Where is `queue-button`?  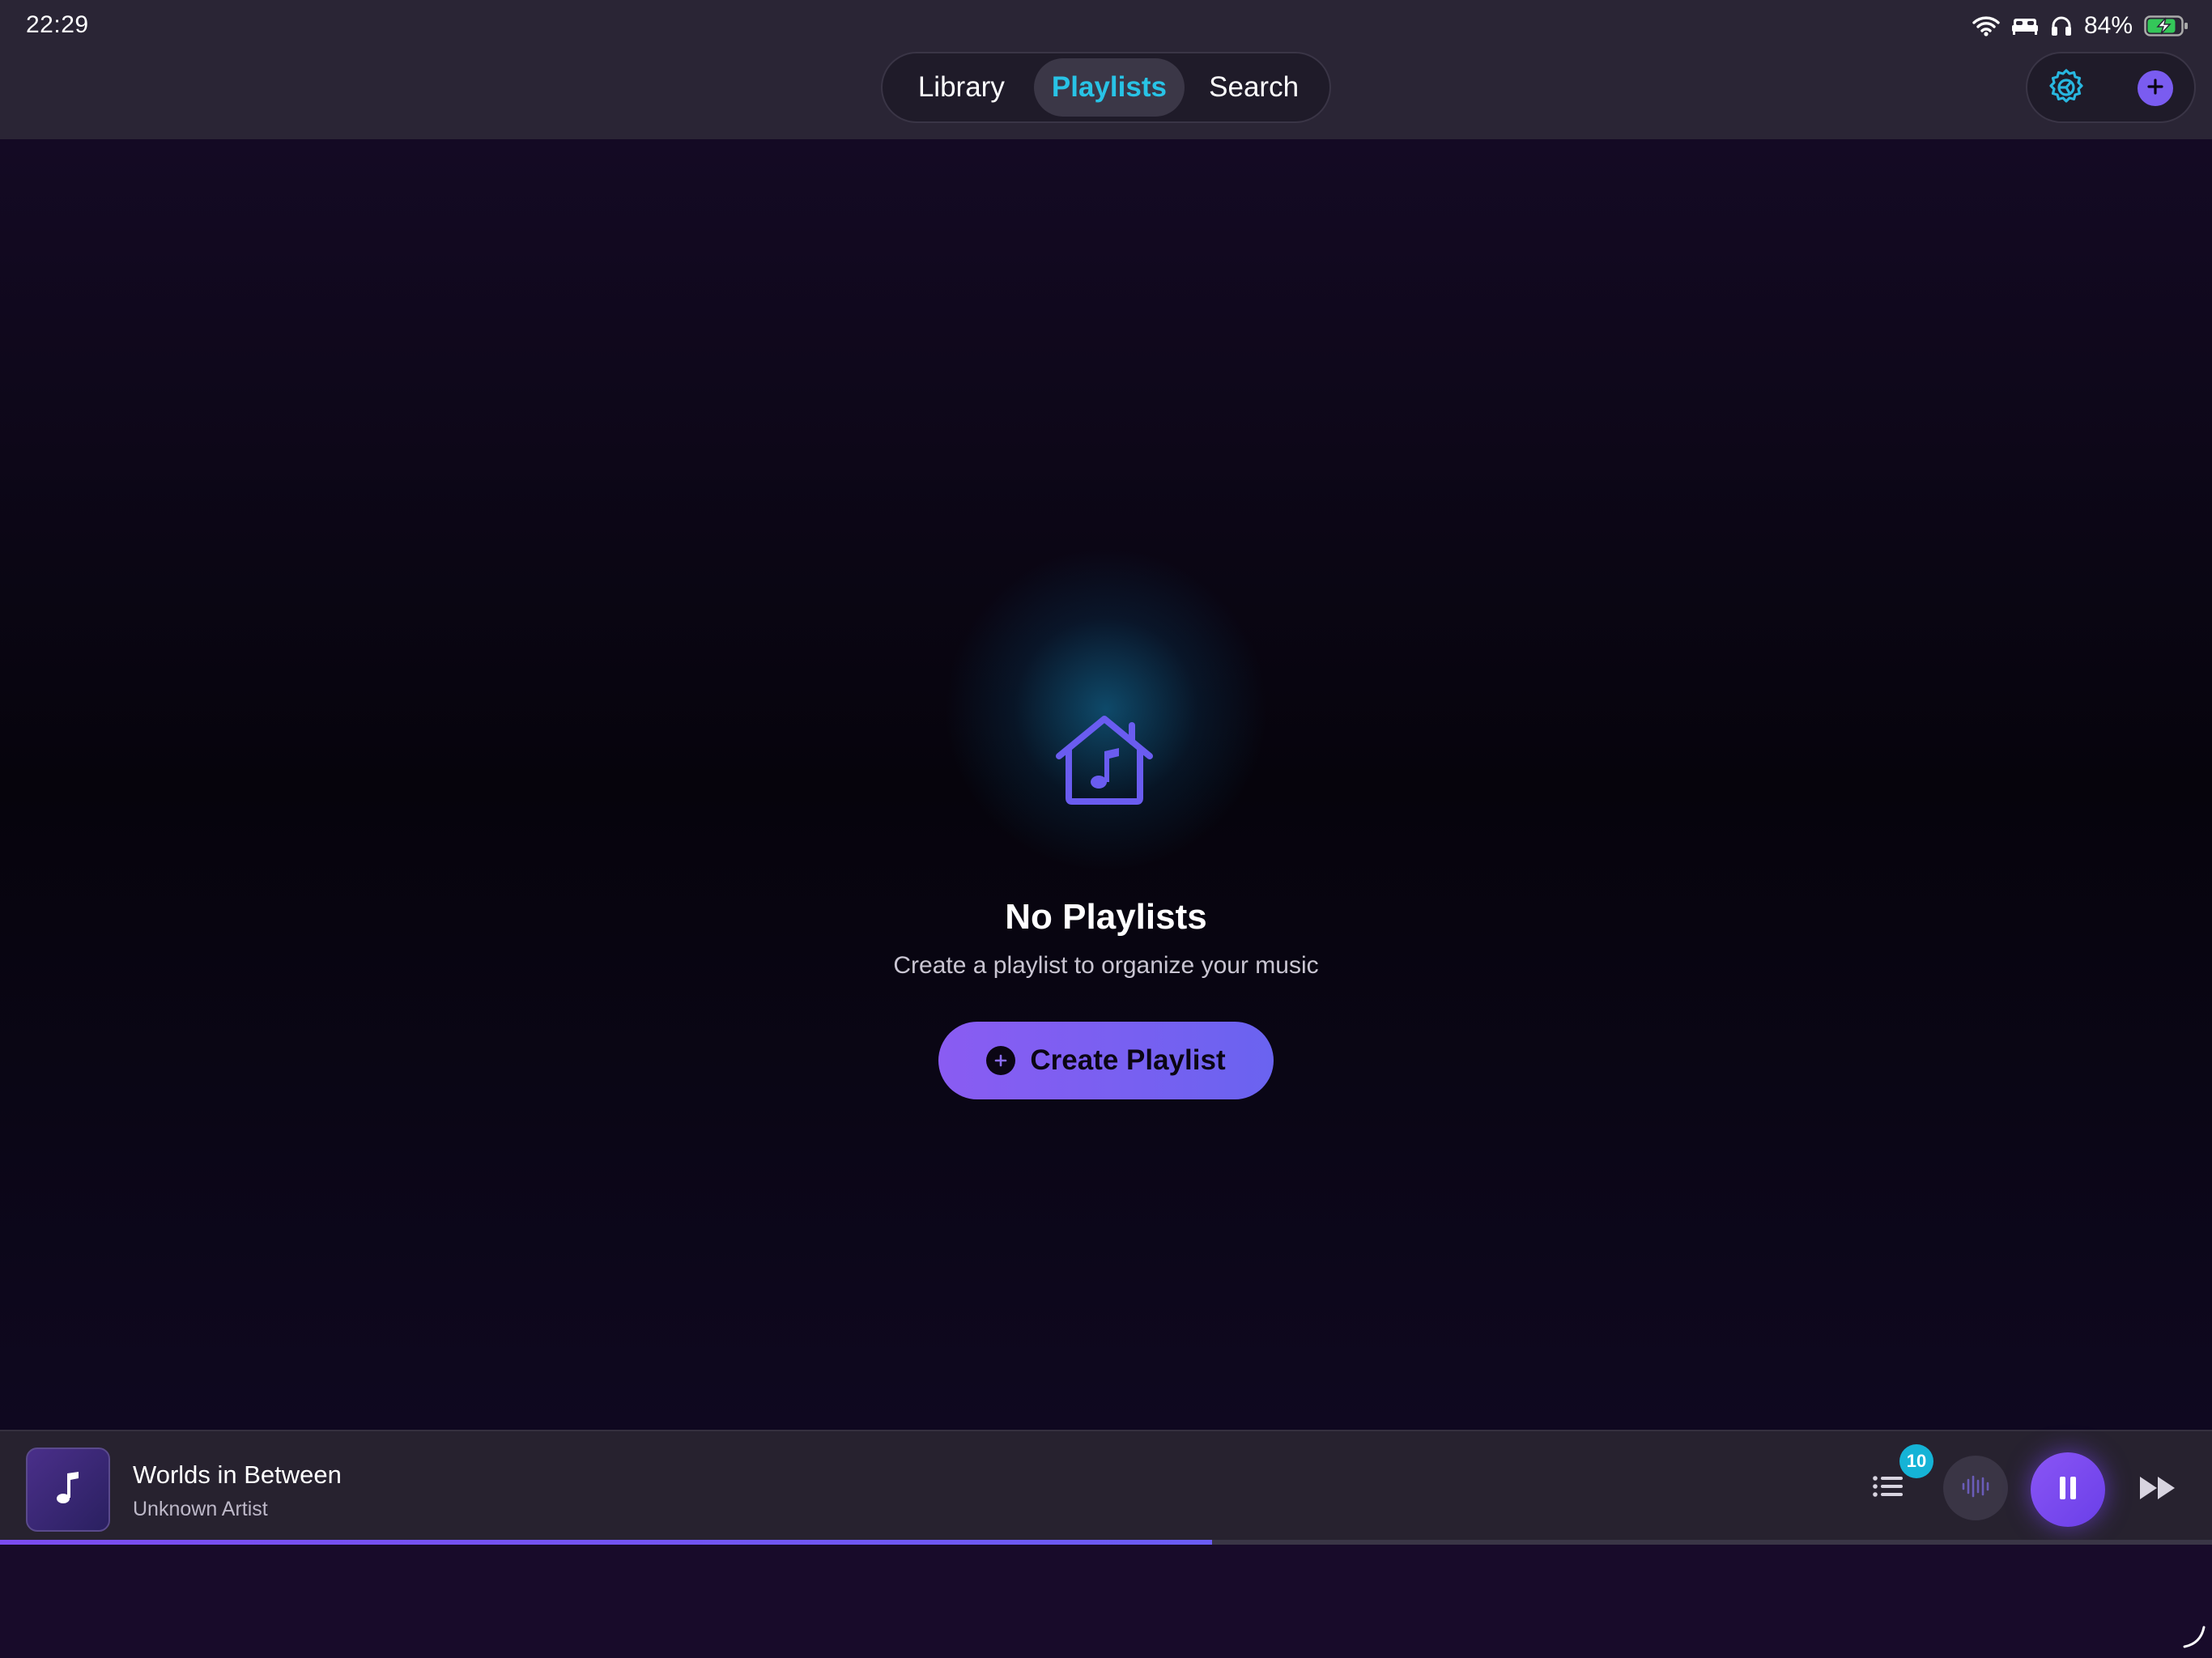 queue-button is located at coordinates (1888, 1486).